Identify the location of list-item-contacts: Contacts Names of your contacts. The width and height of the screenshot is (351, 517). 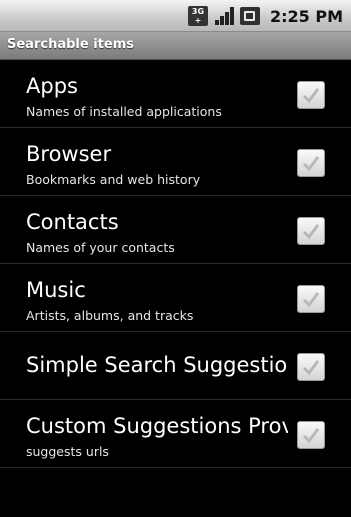
(175, 230).